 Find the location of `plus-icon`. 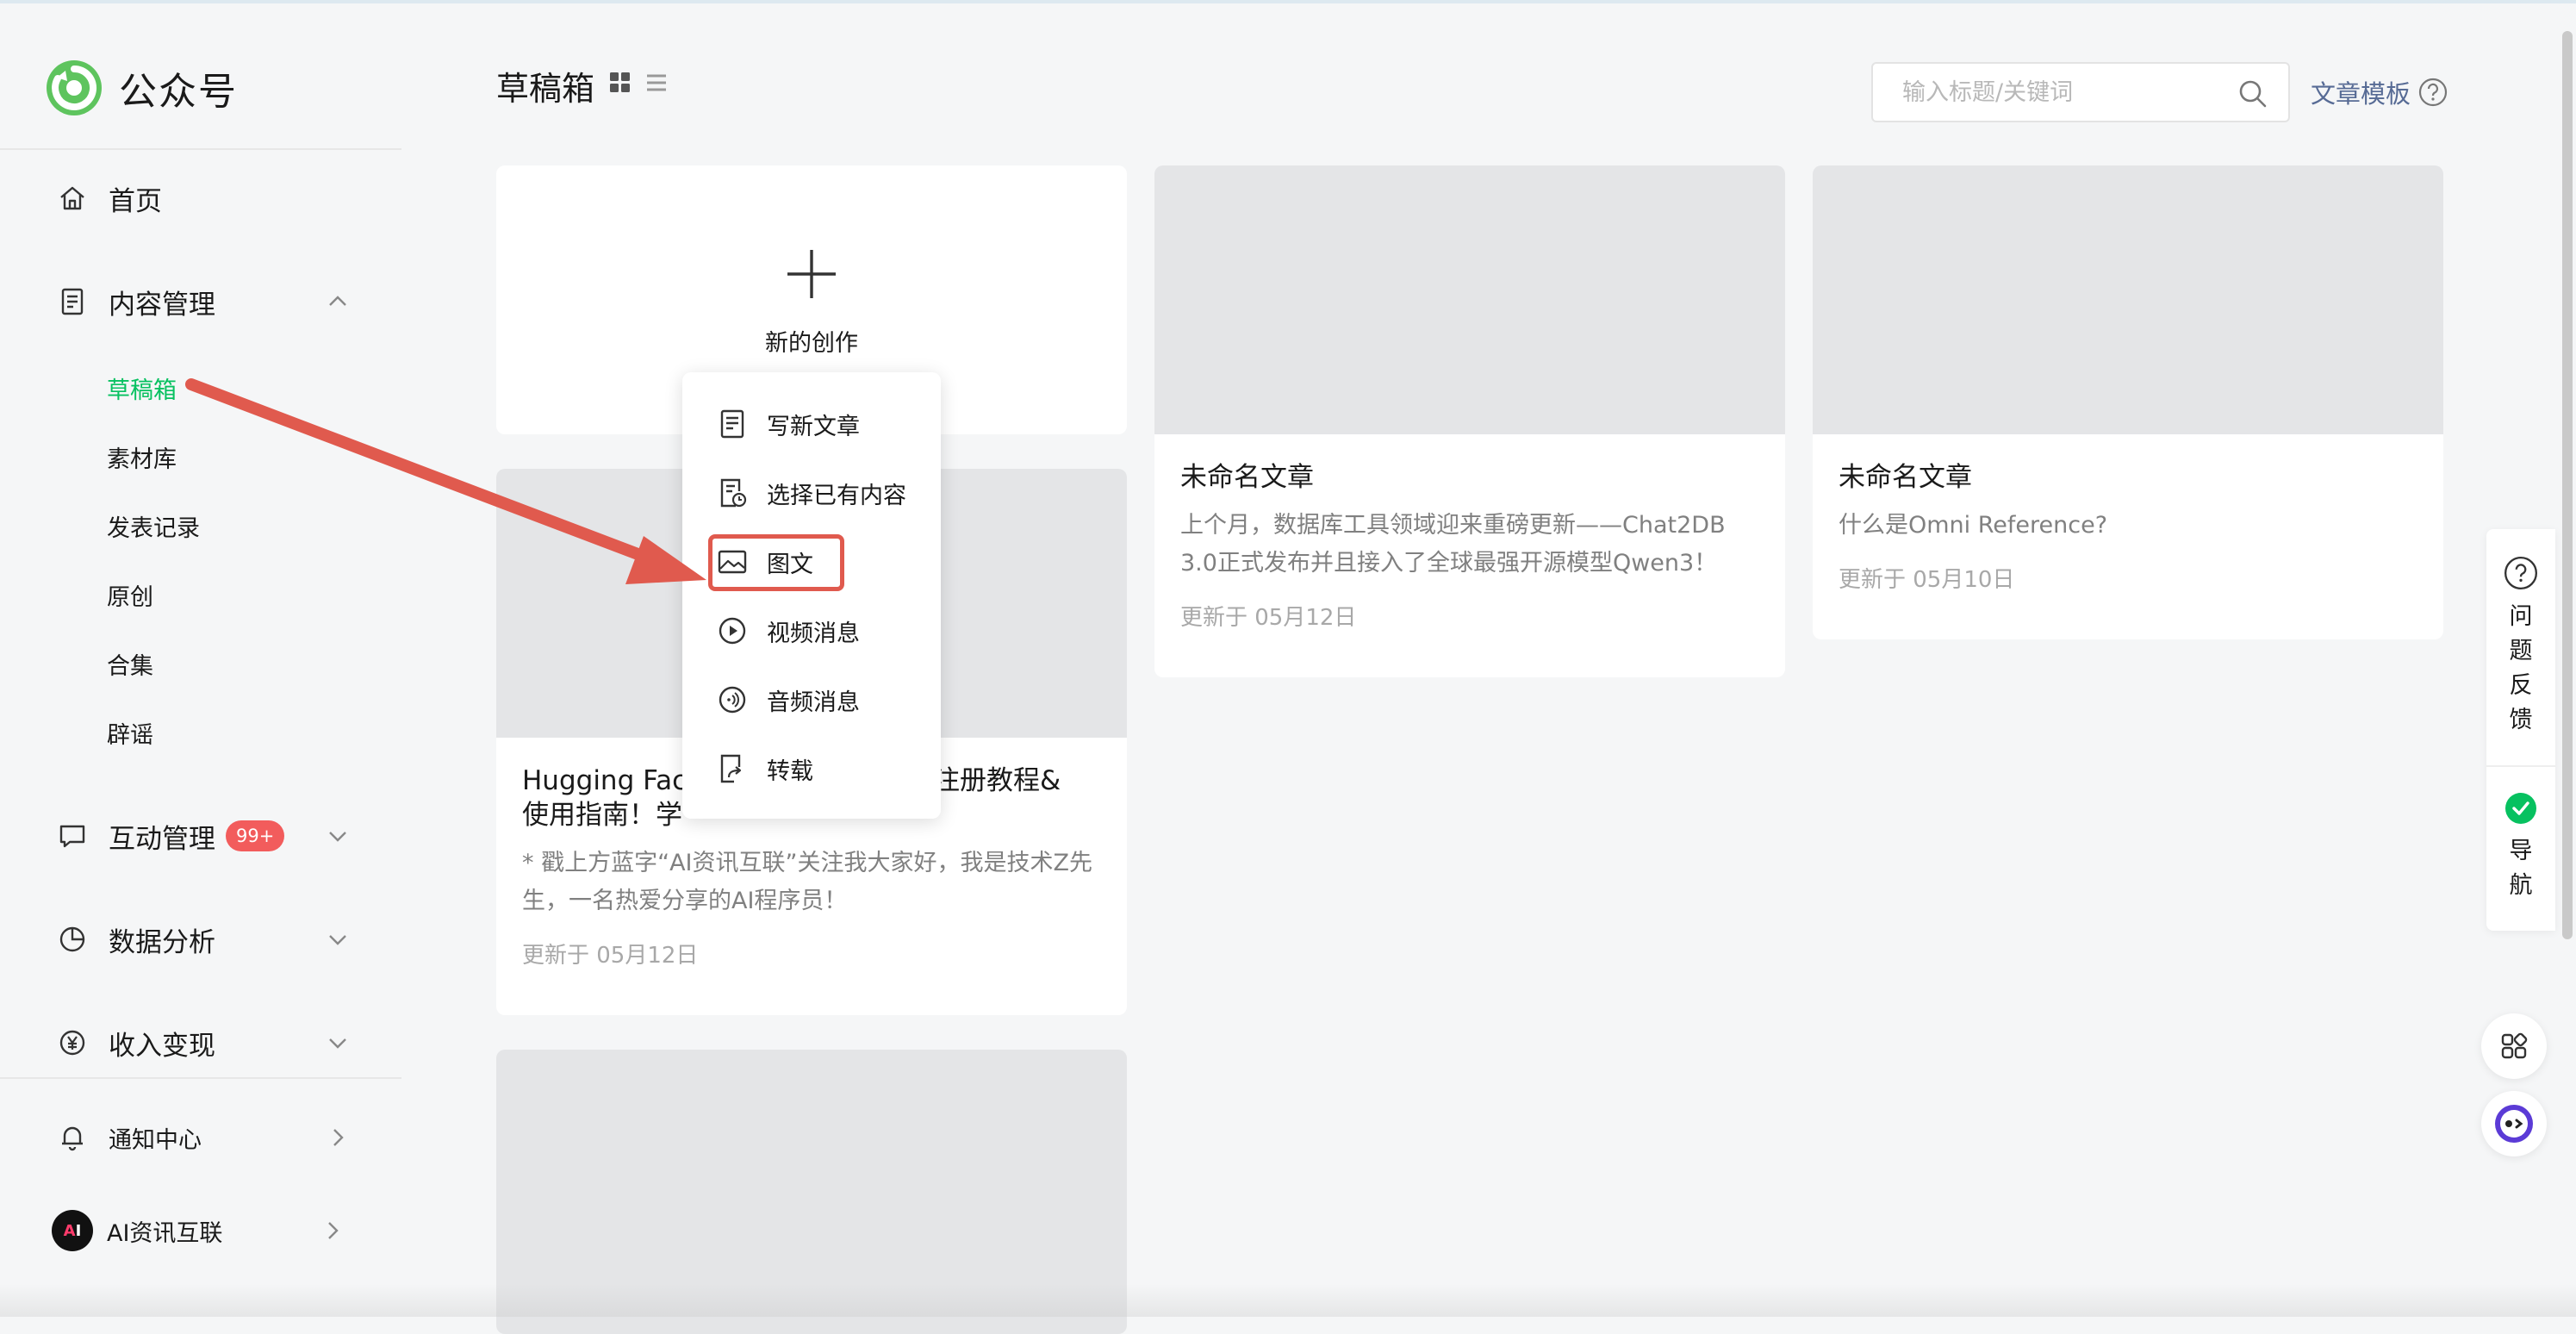

plus-icon is located at coordinates (812, 274).